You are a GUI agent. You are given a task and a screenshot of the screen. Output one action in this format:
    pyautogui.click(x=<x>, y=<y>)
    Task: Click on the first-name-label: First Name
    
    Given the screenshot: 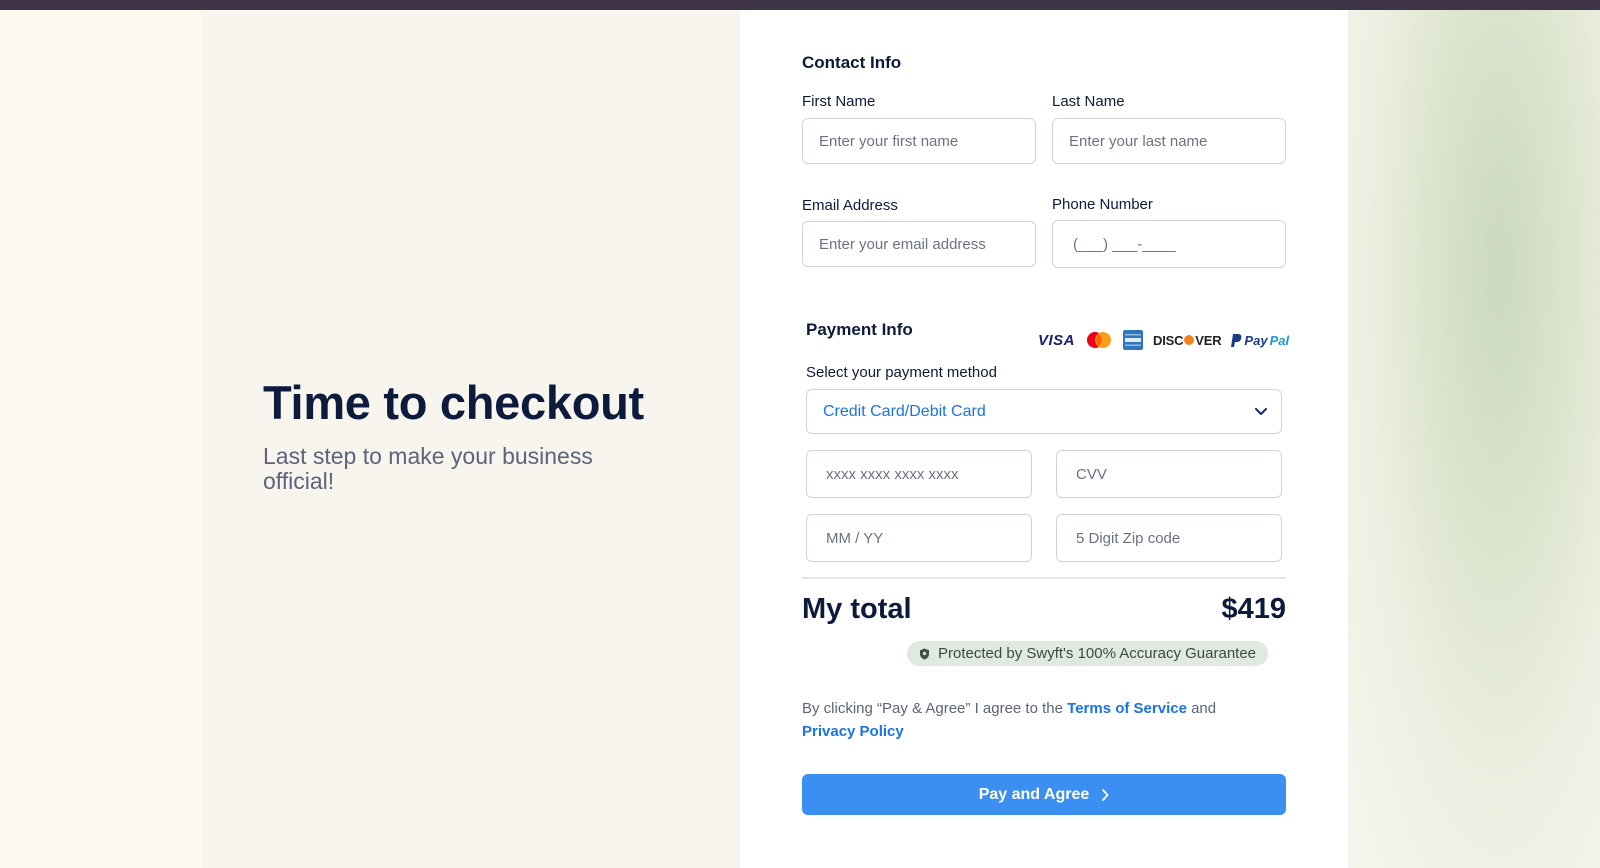 What is the action you would take?
    pyautogui.click(x=839, y=101)
    